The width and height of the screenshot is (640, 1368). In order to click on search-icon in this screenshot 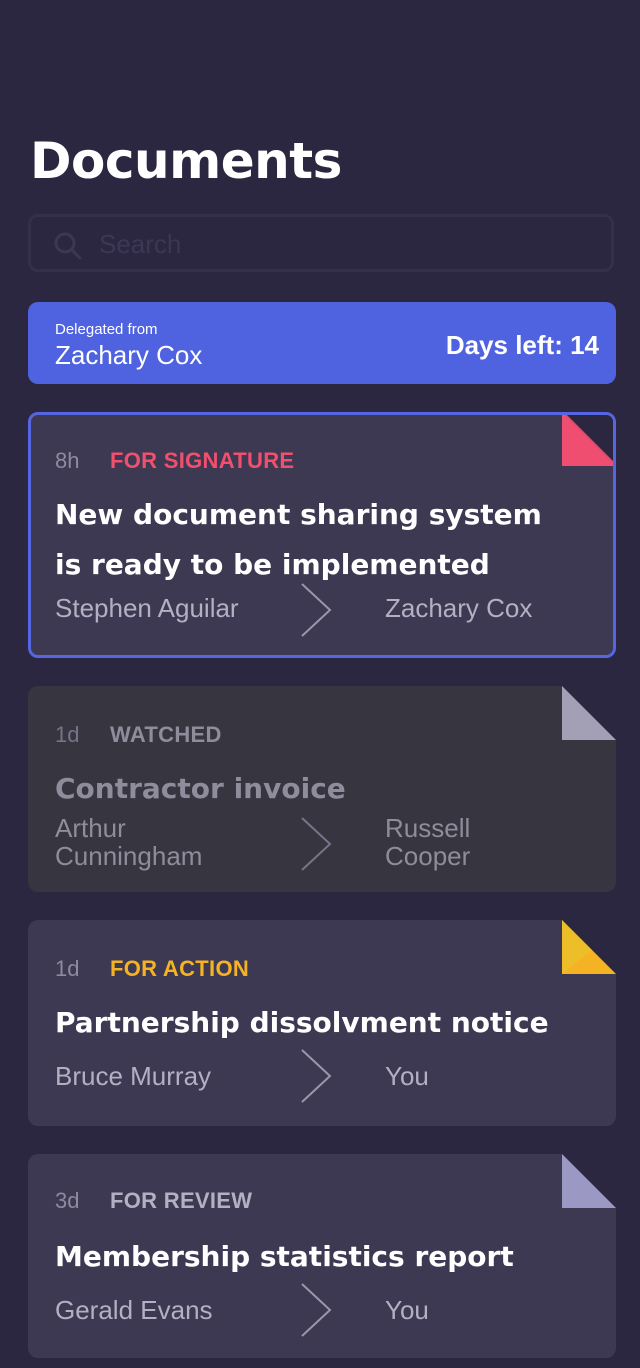, I will do `click(68, 246)`.